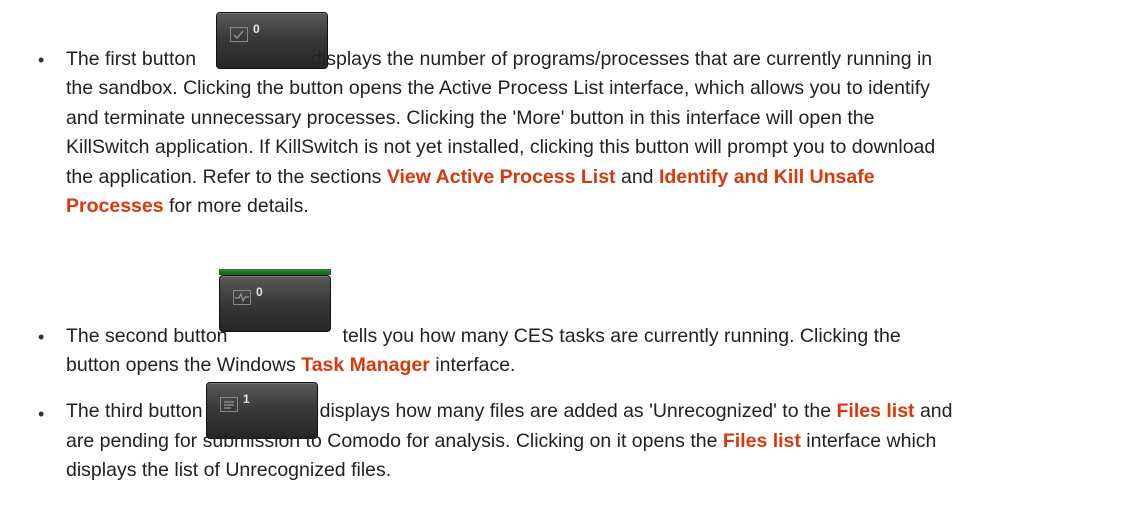 Image resolution: width=1141 pixels, height=514 pixels. Describe the element at coordinates (259, 292) in the screenshot. I see `ces-tasks-count: 0` at that location.